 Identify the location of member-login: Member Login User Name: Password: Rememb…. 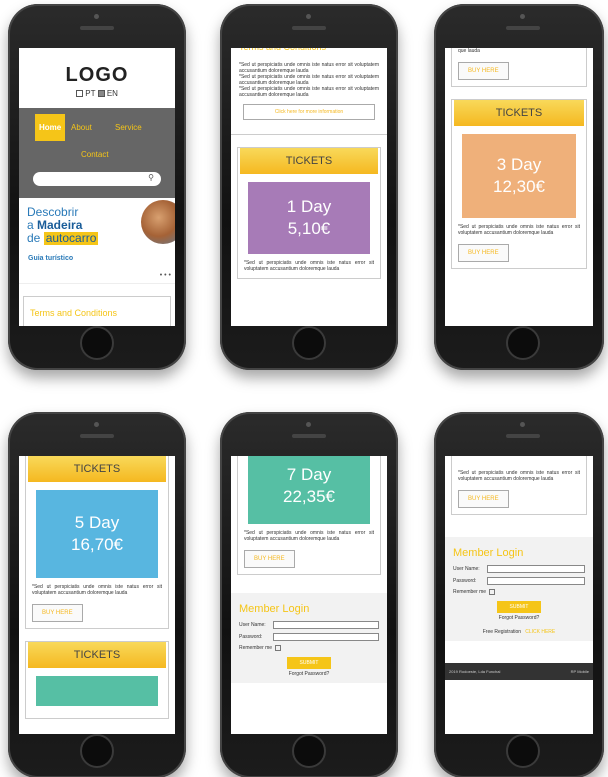
(309, 638).